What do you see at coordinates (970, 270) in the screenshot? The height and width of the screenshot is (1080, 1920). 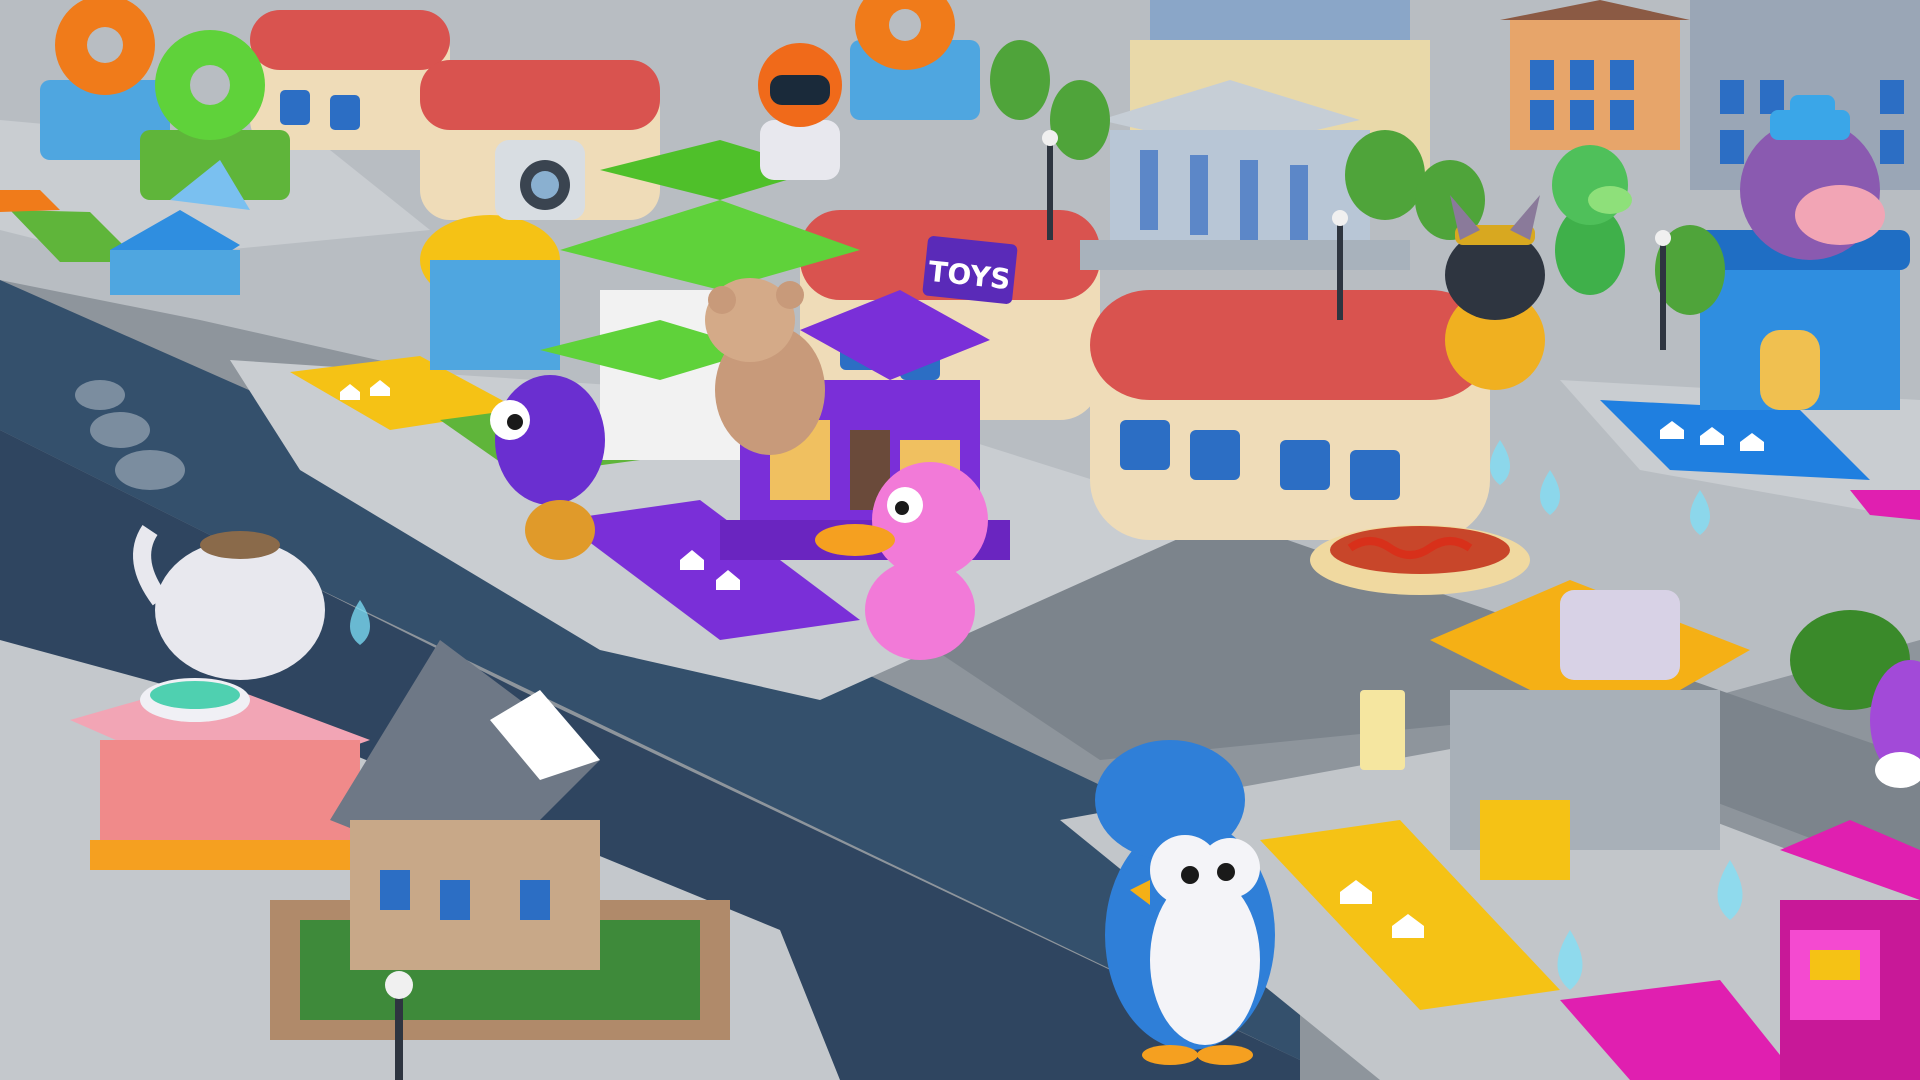 I see `toys-sign: TOYS` at bounding box center [970, 270].